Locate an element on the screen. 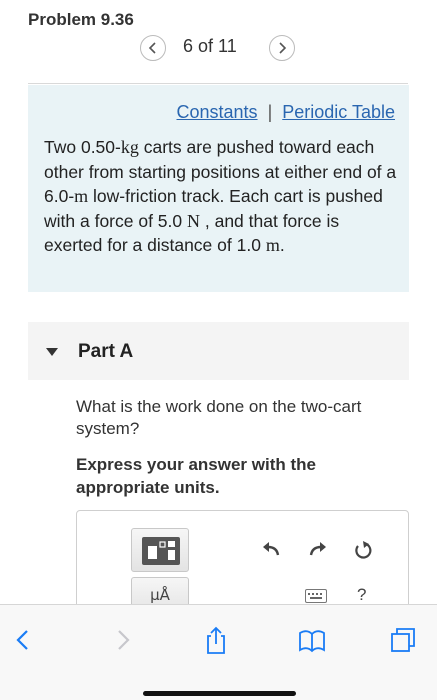  collapse-caret-icon is located at coordinates (52, 352).